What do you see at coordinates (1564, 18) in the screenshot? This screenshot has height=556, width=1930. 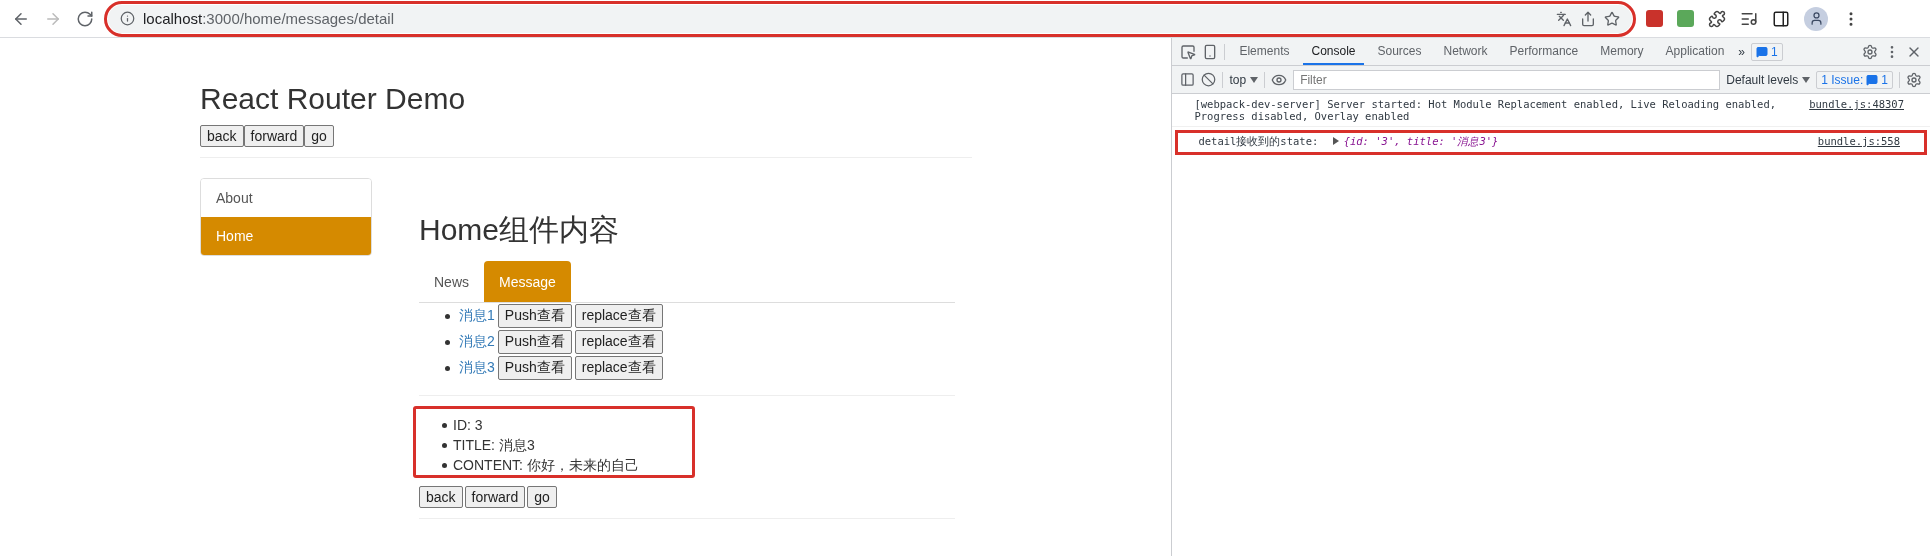 I see `translate-icon` at bounding box center [1564, 18].